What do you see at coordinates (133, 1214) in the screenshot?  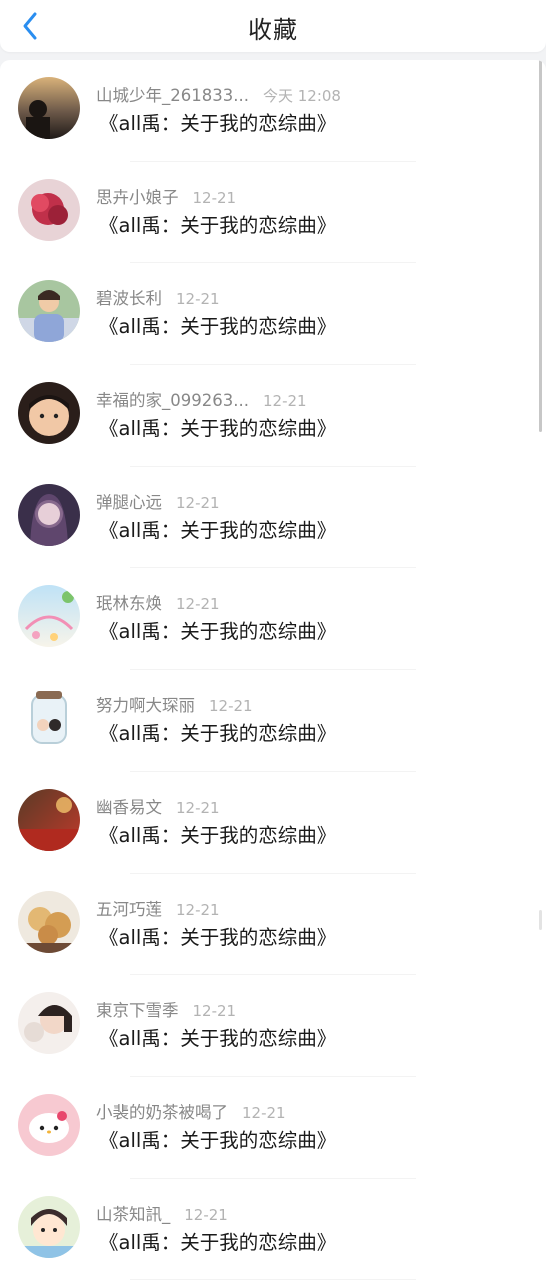 I see `user-name: 山茶知訊_` at bounding box center [133, 1214].